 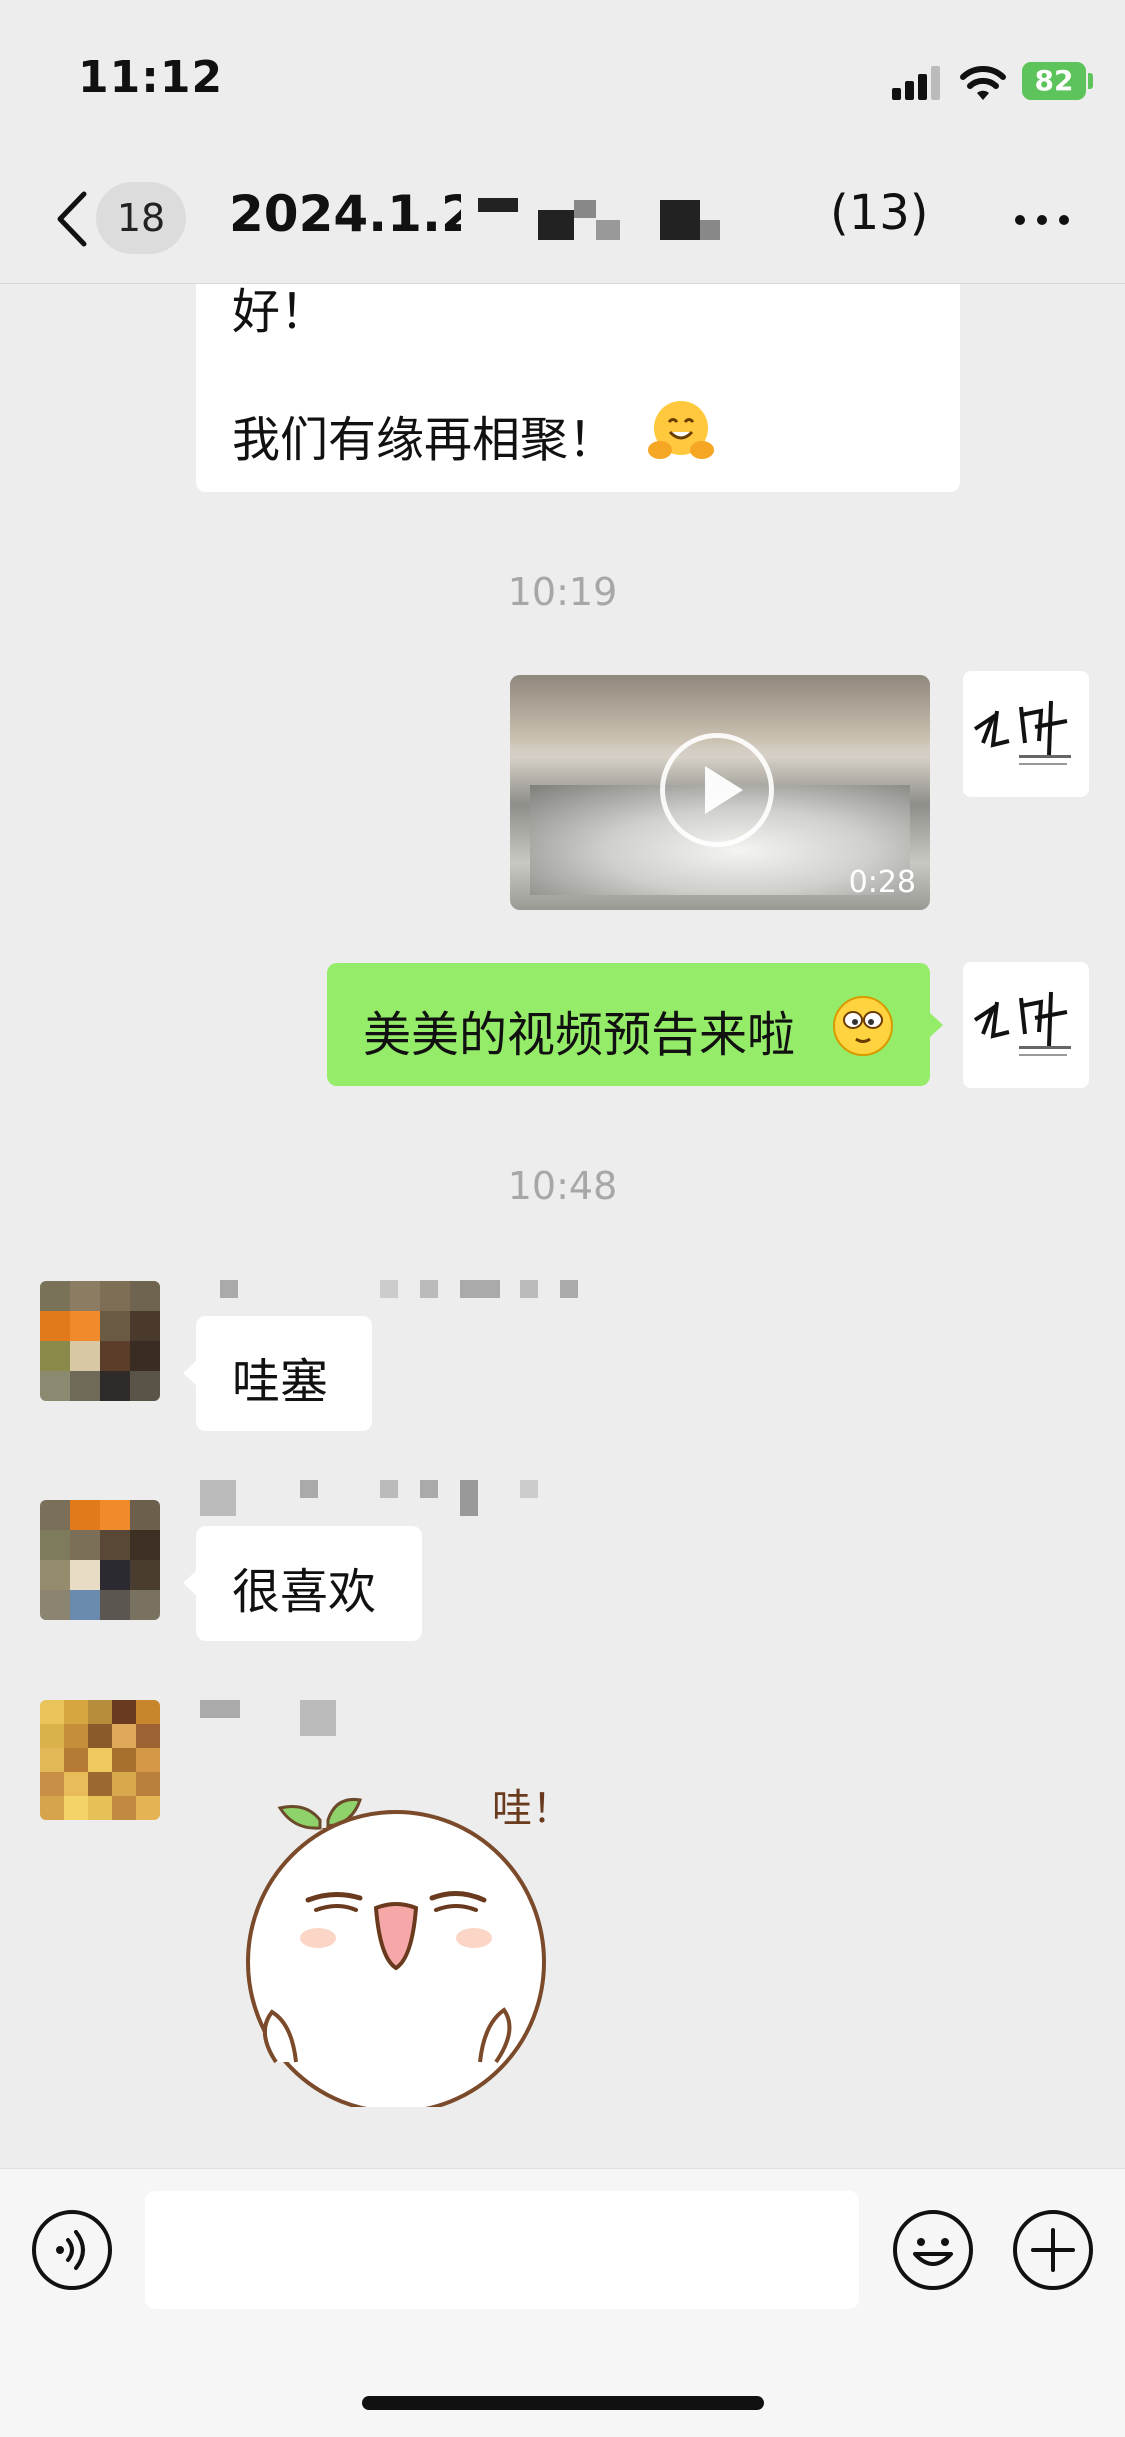 I want to click on signal-icon, so click(x=916, y=83).